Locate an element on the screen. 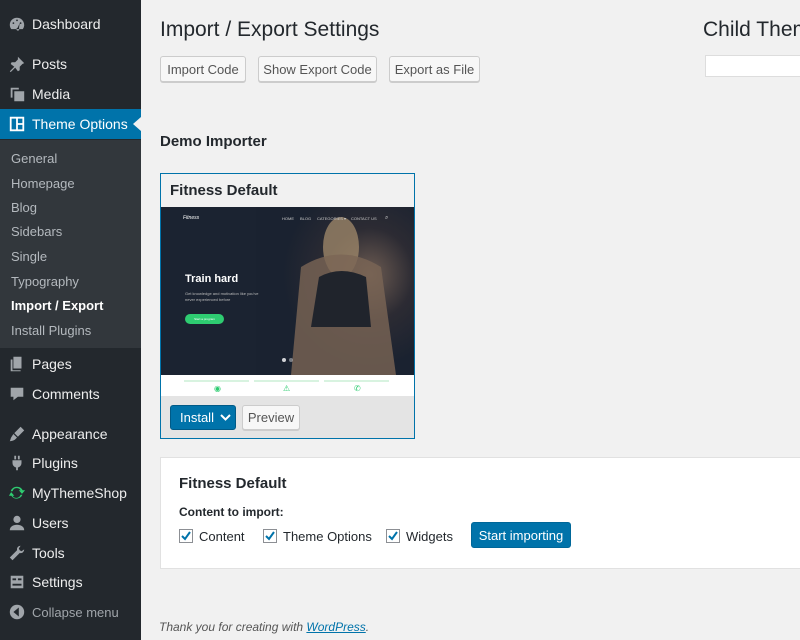 The width and height of the screenshot is (800, 640). menu-settings: Settings is located at coordinates (70, 582).